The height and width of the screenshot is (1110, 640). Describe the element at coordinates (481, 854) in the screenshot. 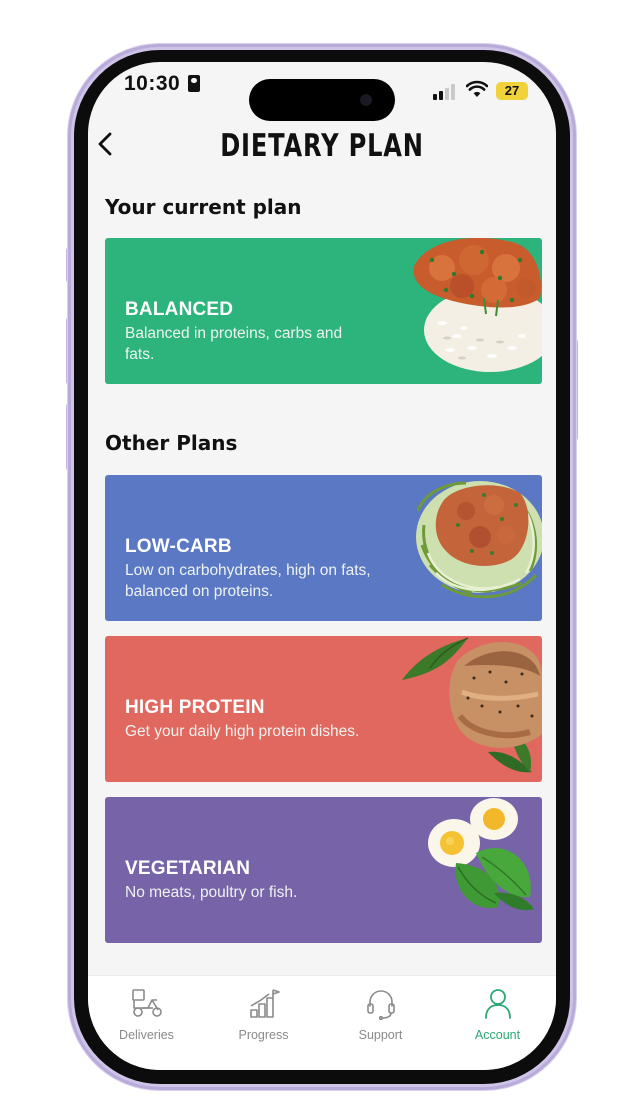

I see `egg-basil-image` at that location.